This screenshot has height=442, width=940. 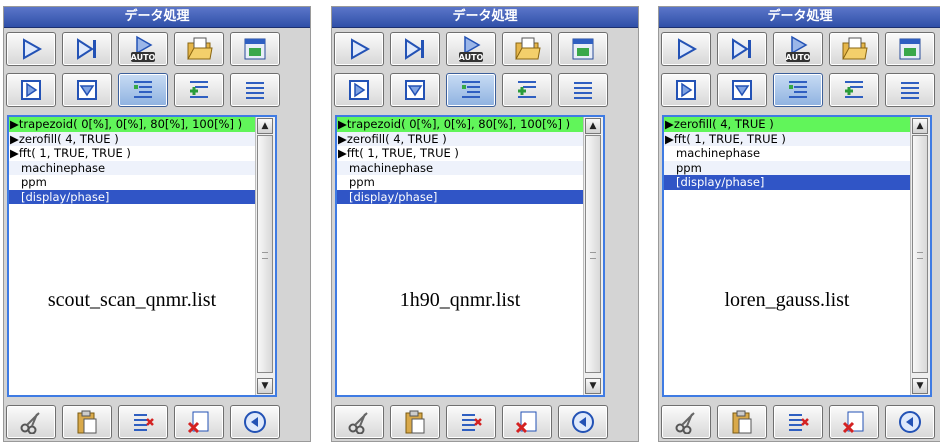 What do you see at coordinates (460, 300) in the screenshot?
I see `list-filename-label: 1h90_qnmr.list` at bounding box center [460, 300].